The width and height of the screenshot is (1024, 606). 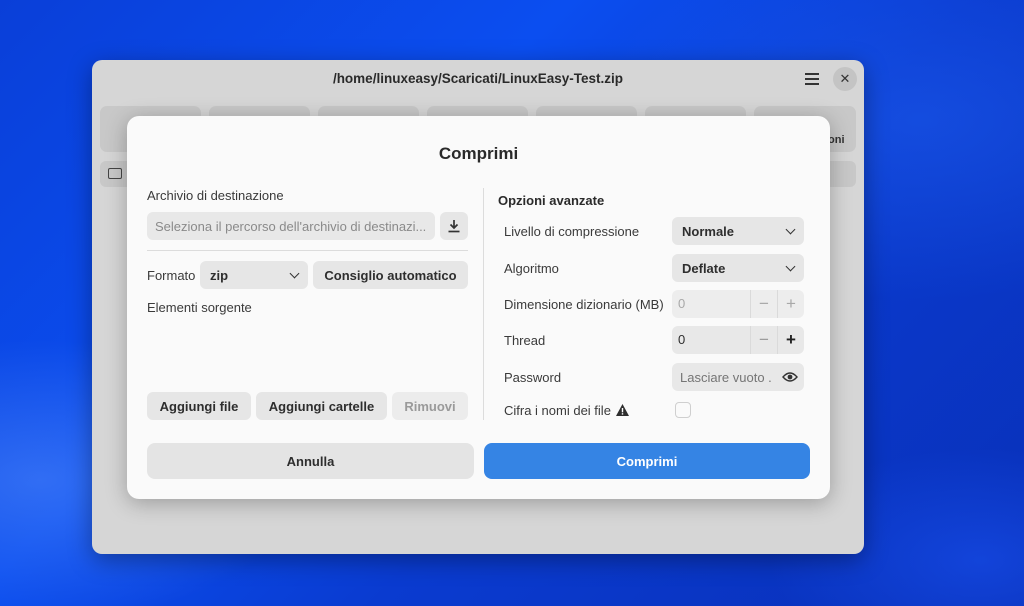 I want to click on cancel-button: Annulla, so click(x=310, y=461).